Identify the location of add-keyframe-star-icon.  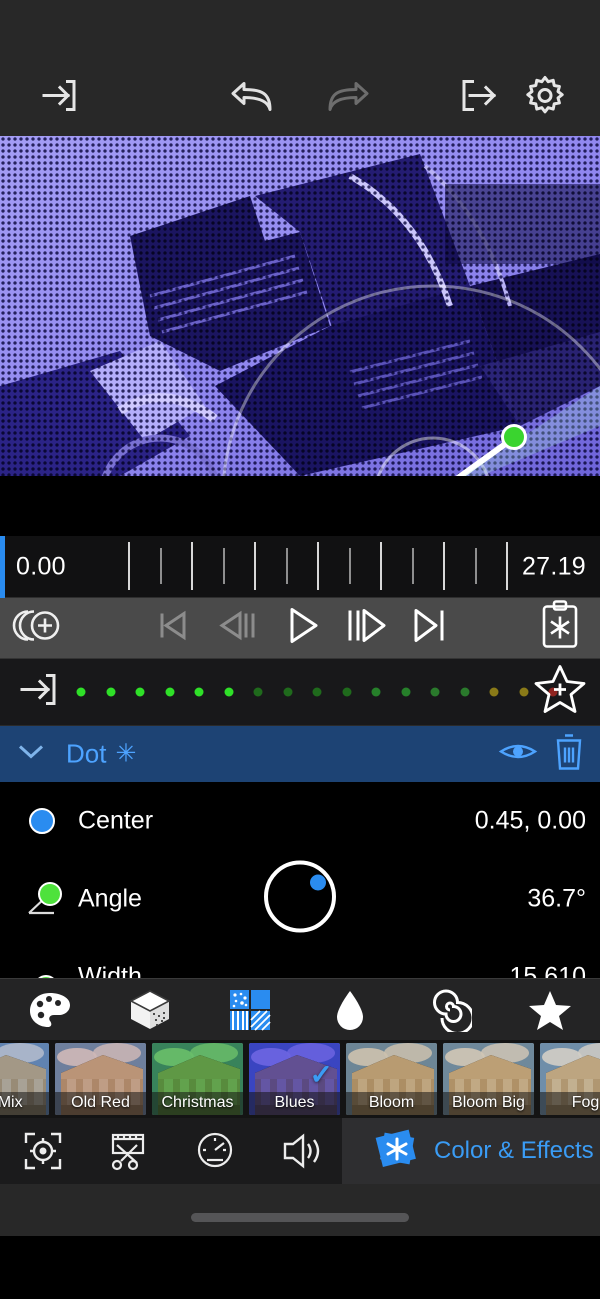
(560, 692).